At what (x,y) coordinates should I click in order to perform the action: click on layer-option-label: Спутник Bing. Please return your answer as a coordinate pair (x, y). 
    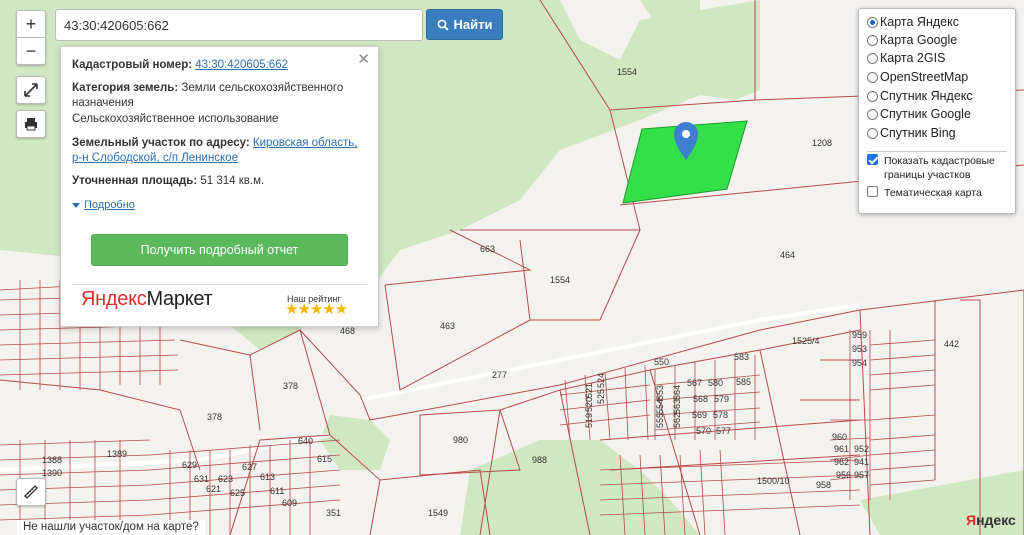
    Looking at the image, I should click on (918, 133).